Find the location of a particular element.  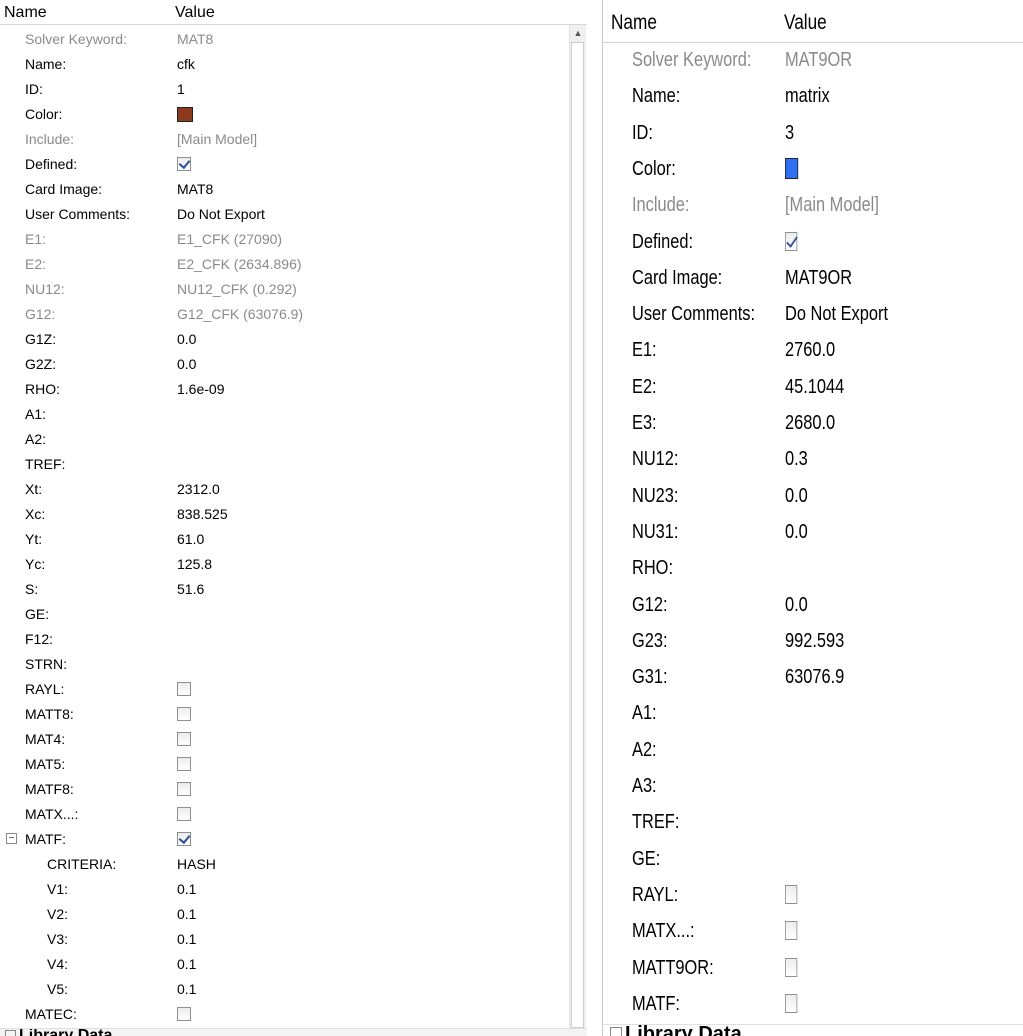

right-library-data-section: Library Data is located at coordinates (813, 1030).